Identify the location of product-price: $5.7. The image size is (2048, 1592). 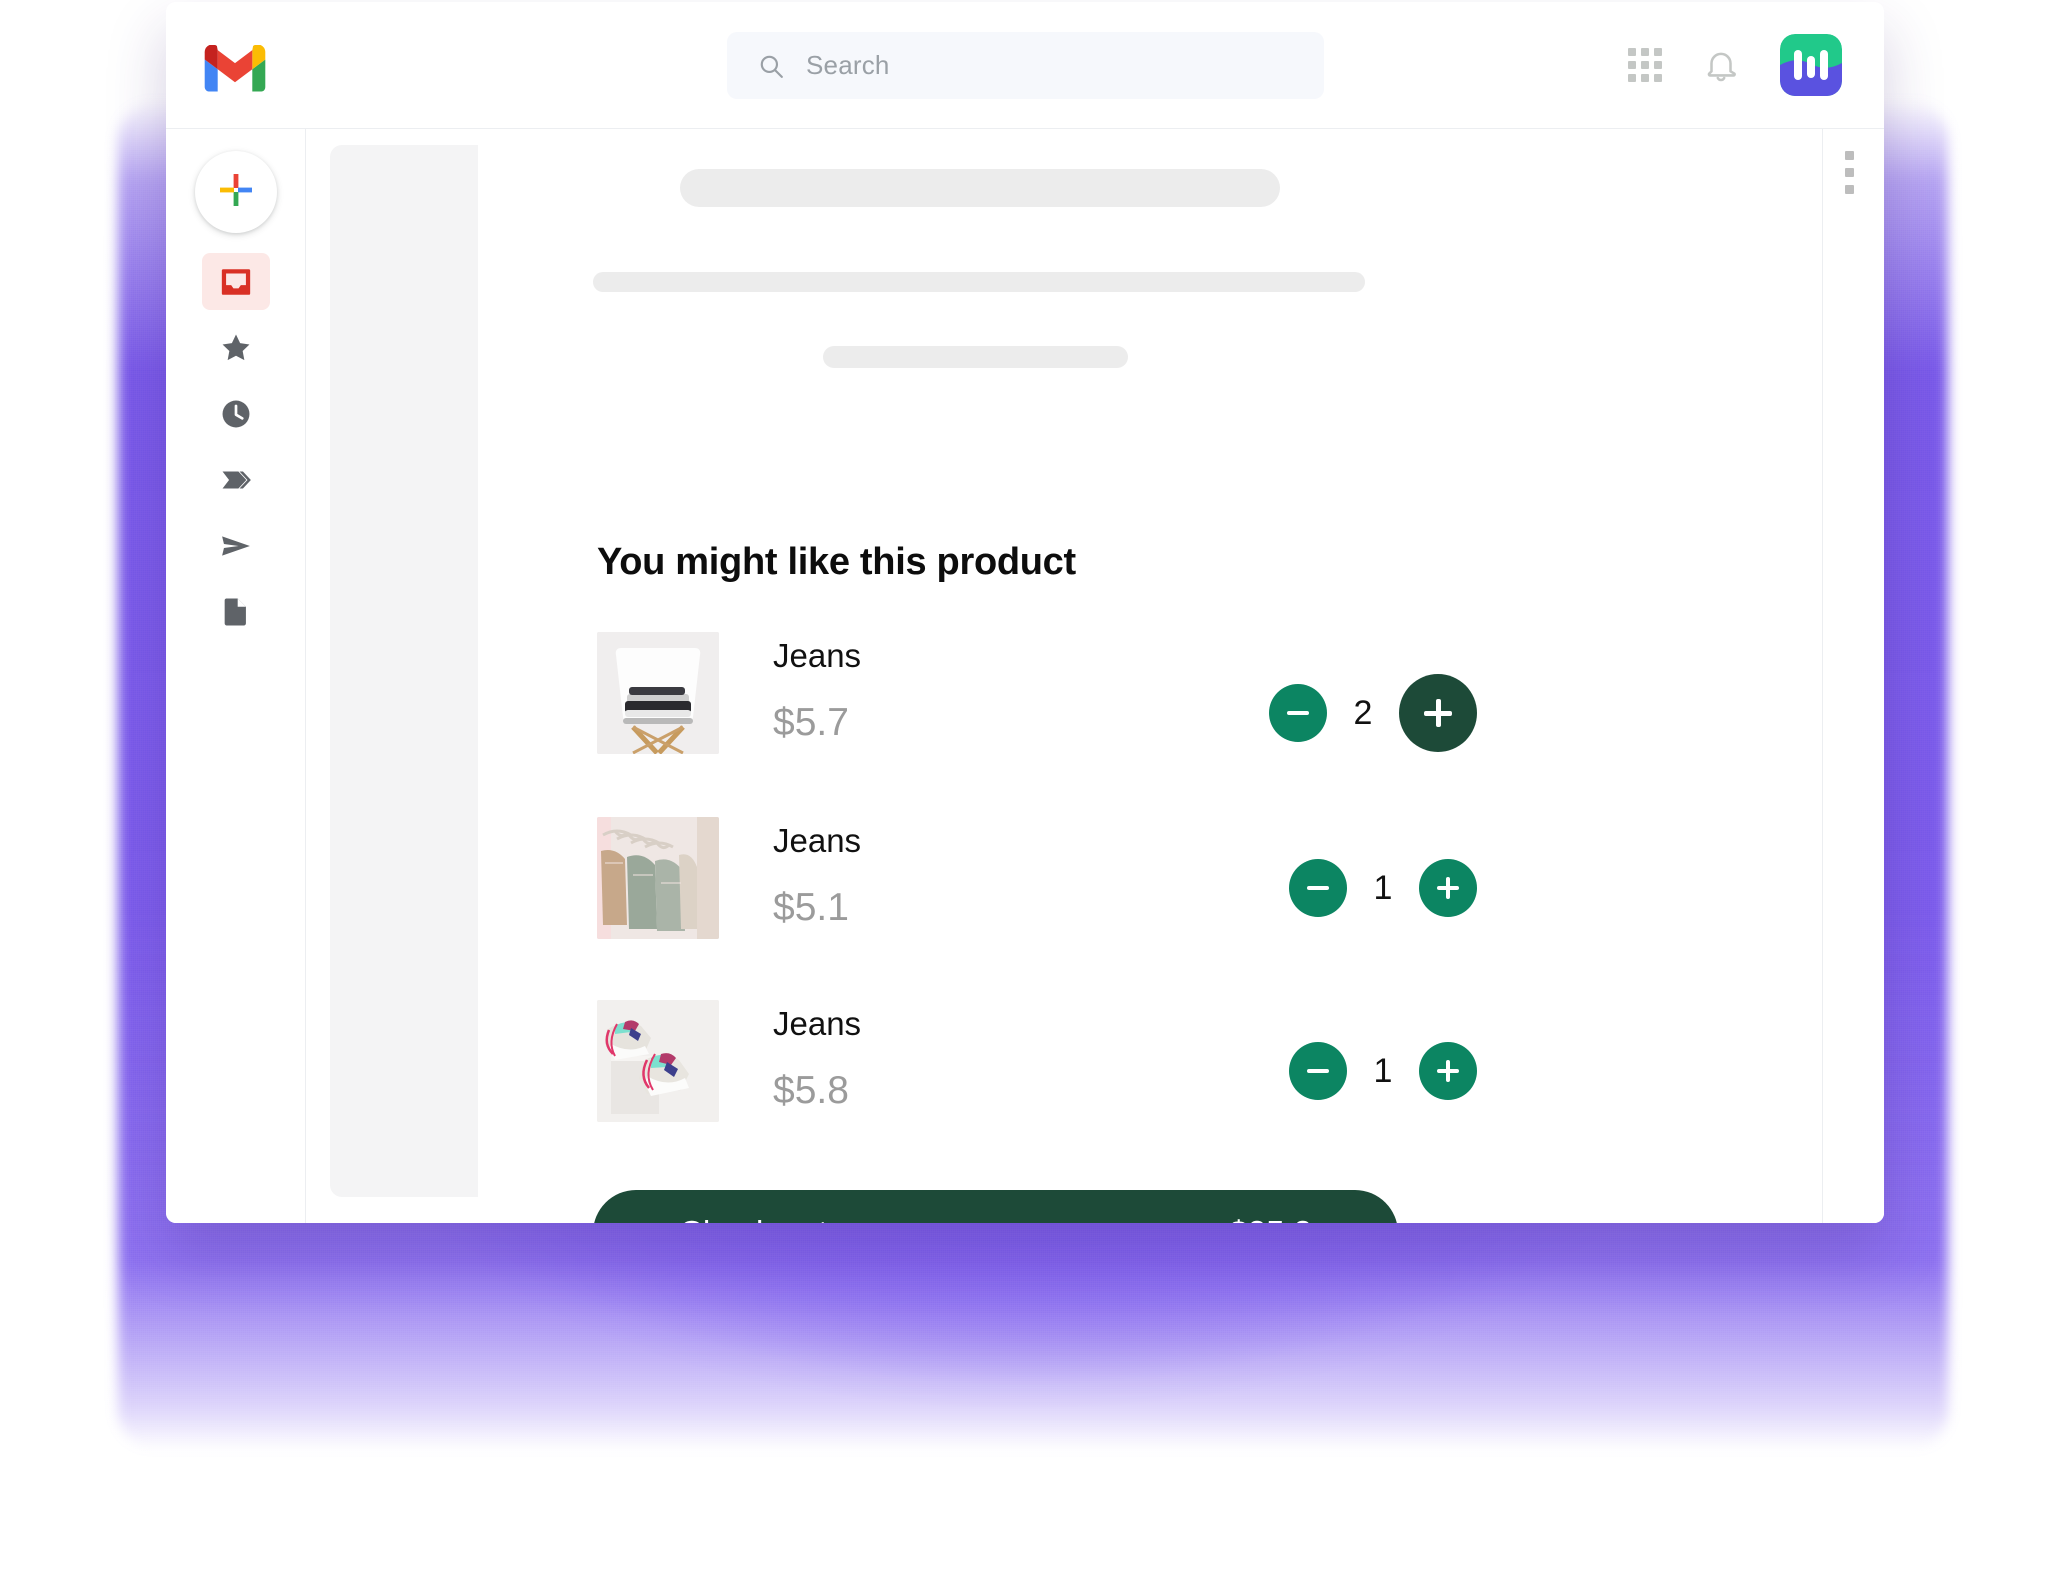
(811, 723).